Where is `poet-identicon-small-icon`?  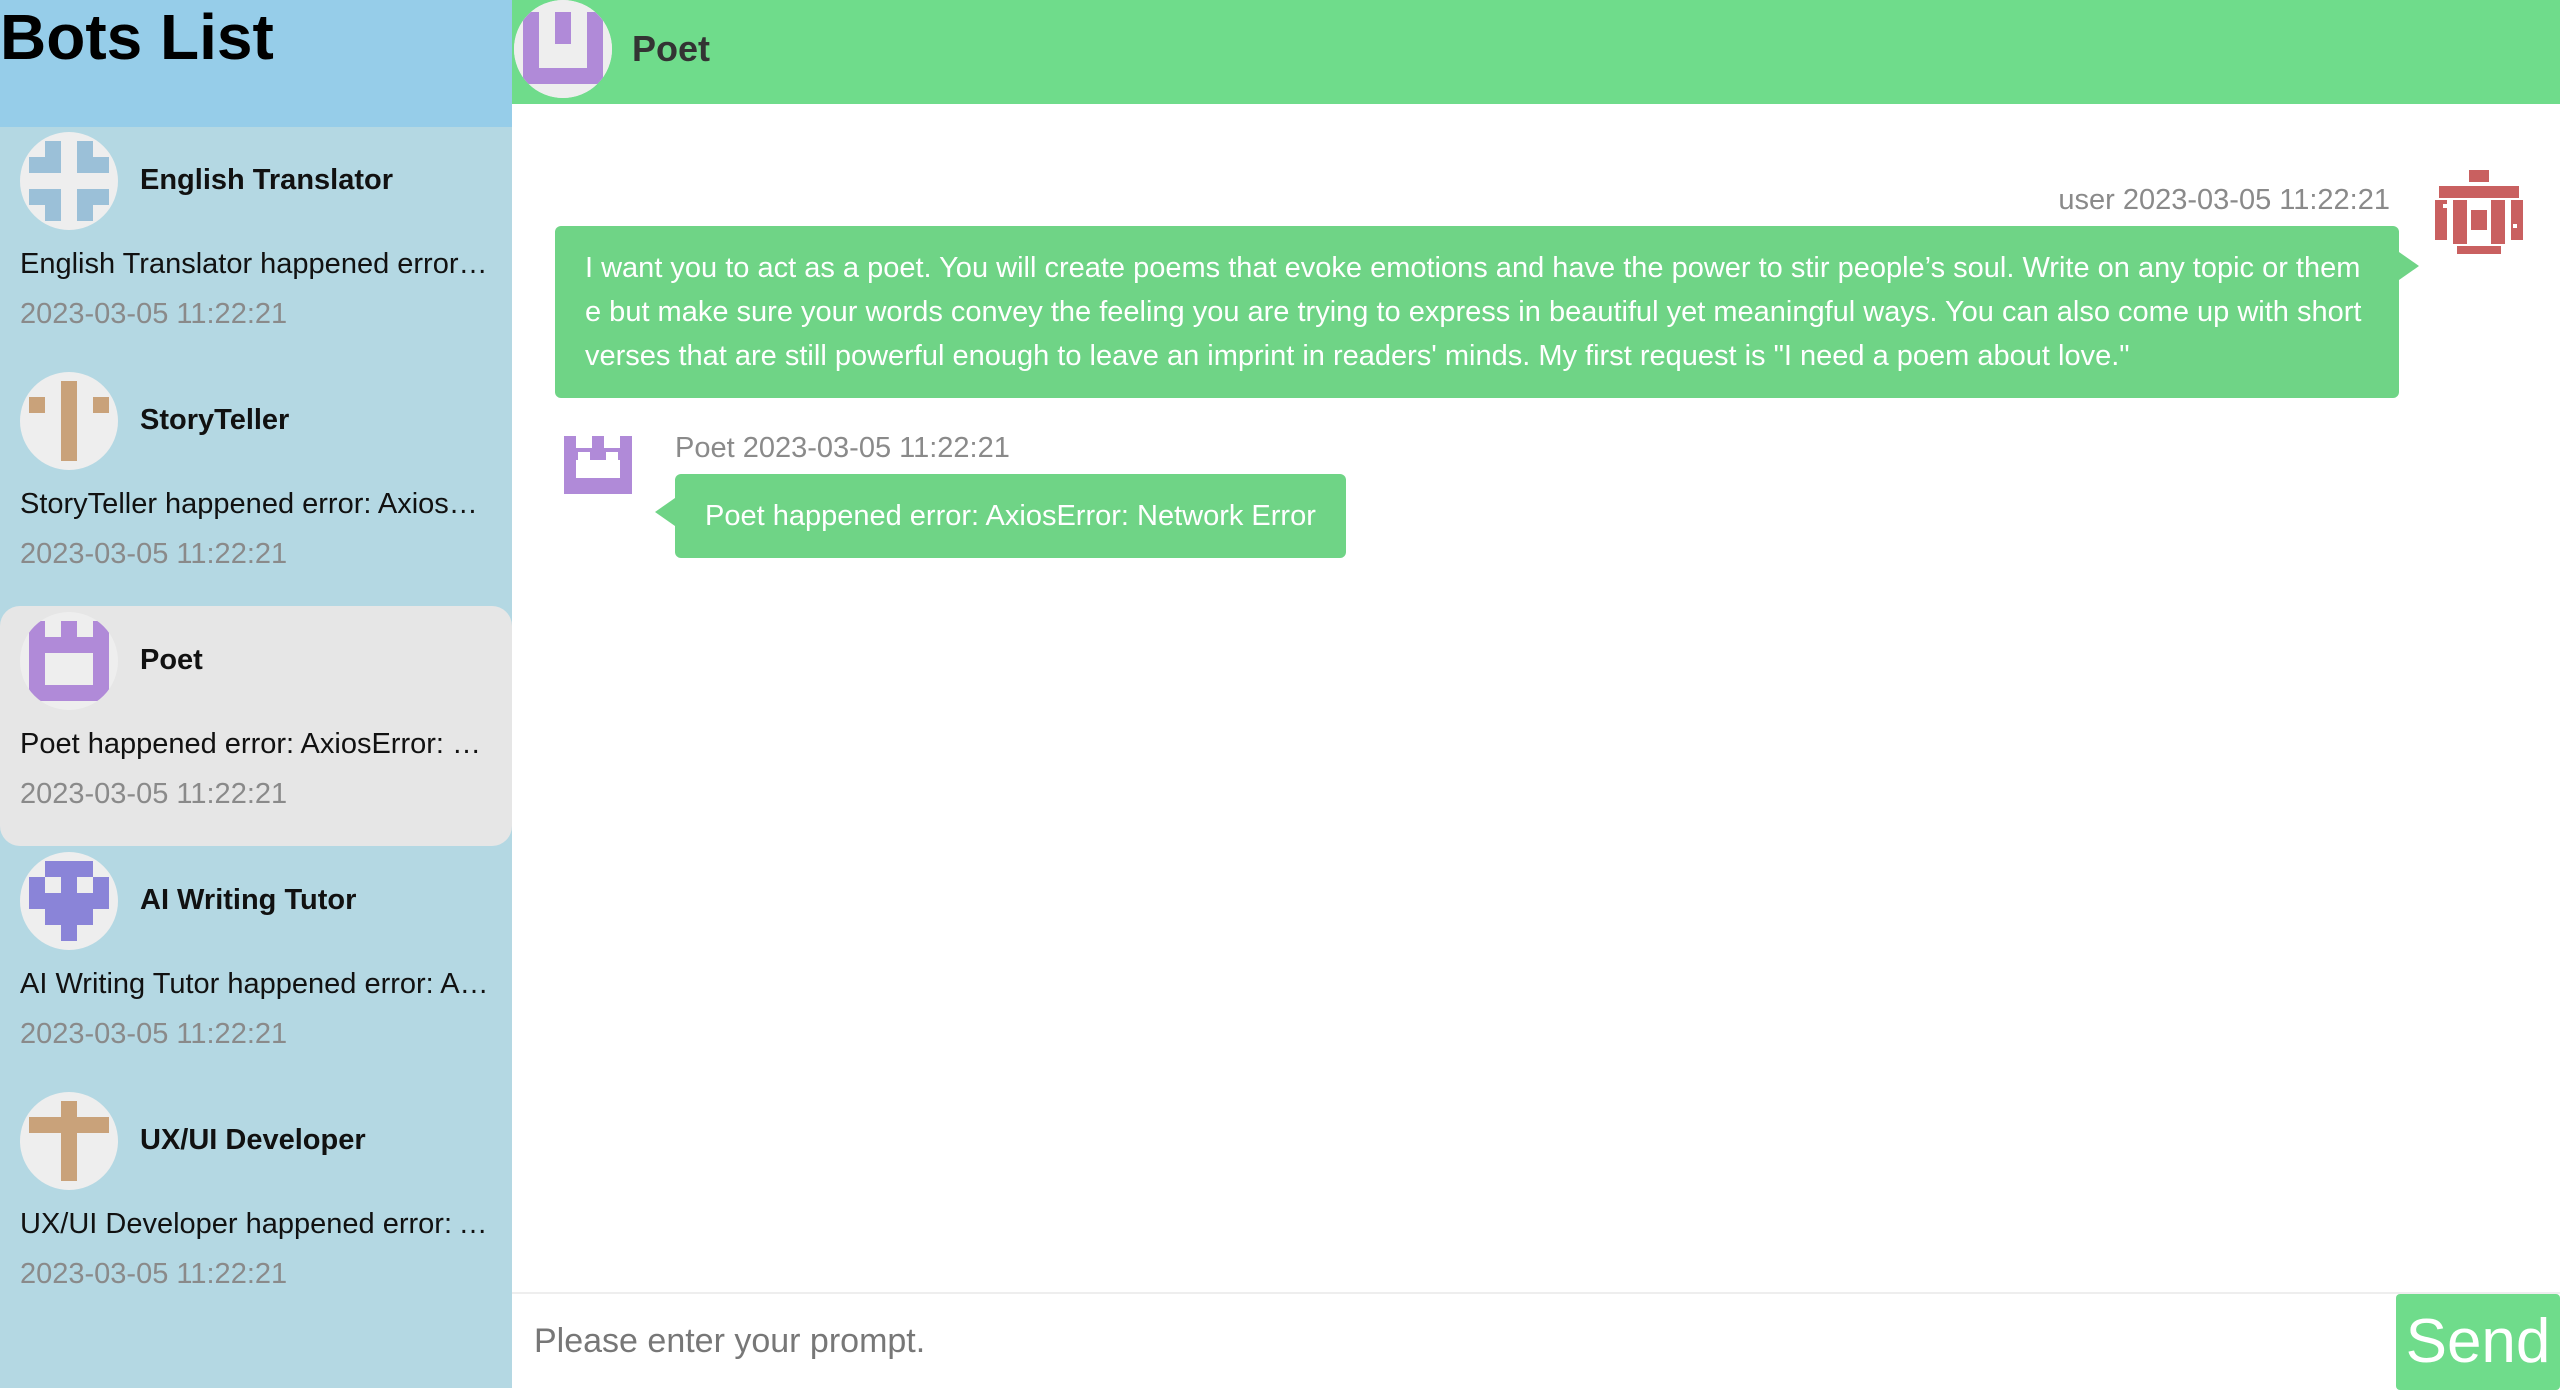 poet-identicon-small-icon is located at coordinates (598, 468).